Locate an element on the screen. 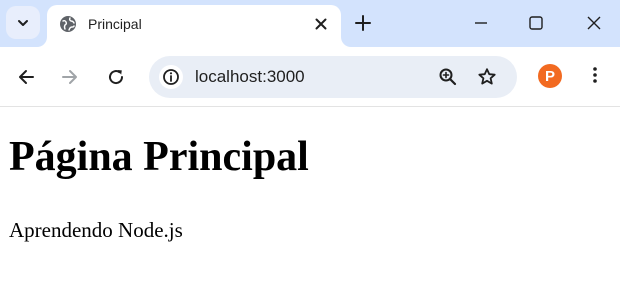  extension-avatar-icon: P is located at coordinates (550, 76).